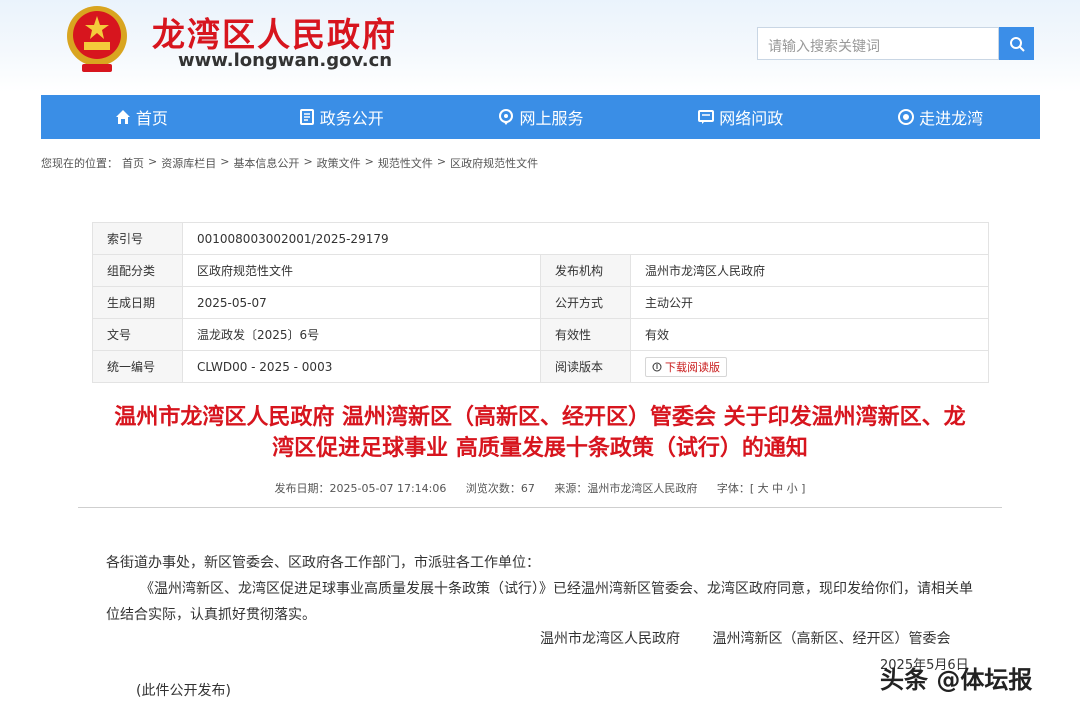  What do you see at coordinates (266, 163) in the screenshot?
I see `breadcrumb-item: 基本信息公开` at bounding box center [266, 163].